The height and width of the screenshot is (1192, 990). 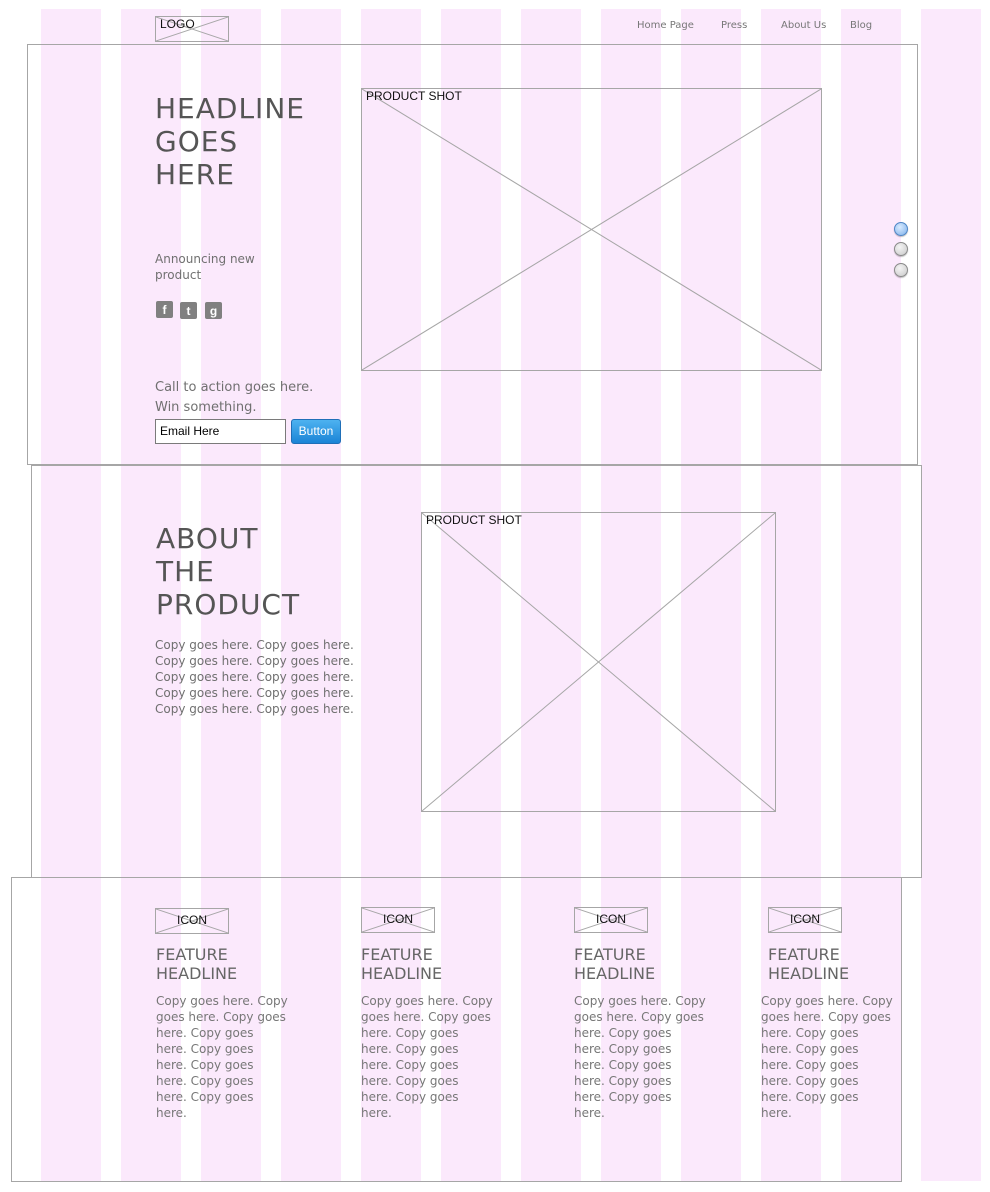 What do you see at coordinates (228, 571) in the screenshot?
I see `about-headline: ABOUT THE PRODUCT` at bounding box center [228, 571].